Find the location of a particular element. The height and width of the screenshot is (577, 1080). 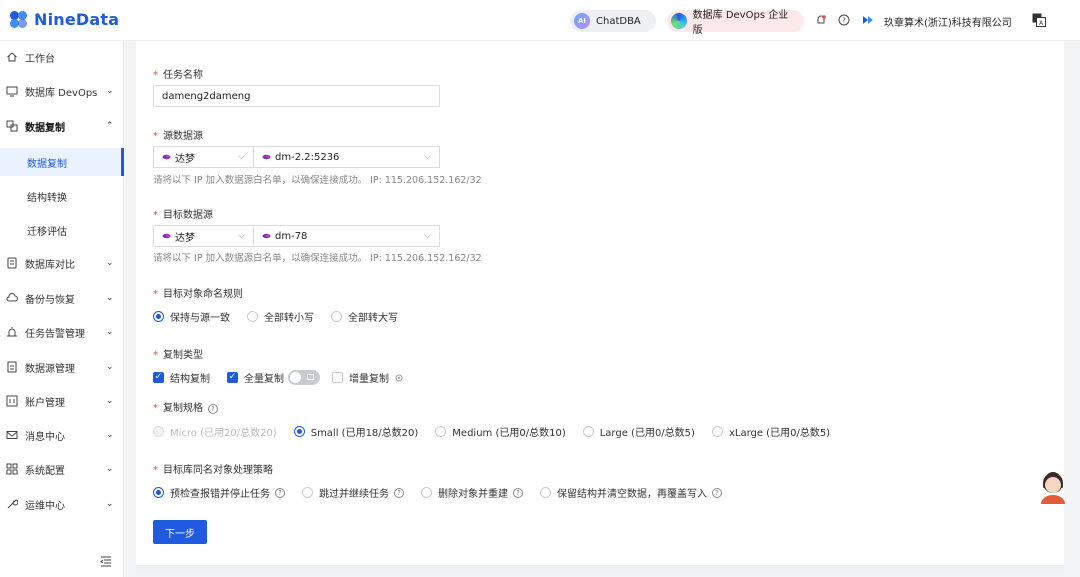

account-icon is located at coordinates (12, 401).